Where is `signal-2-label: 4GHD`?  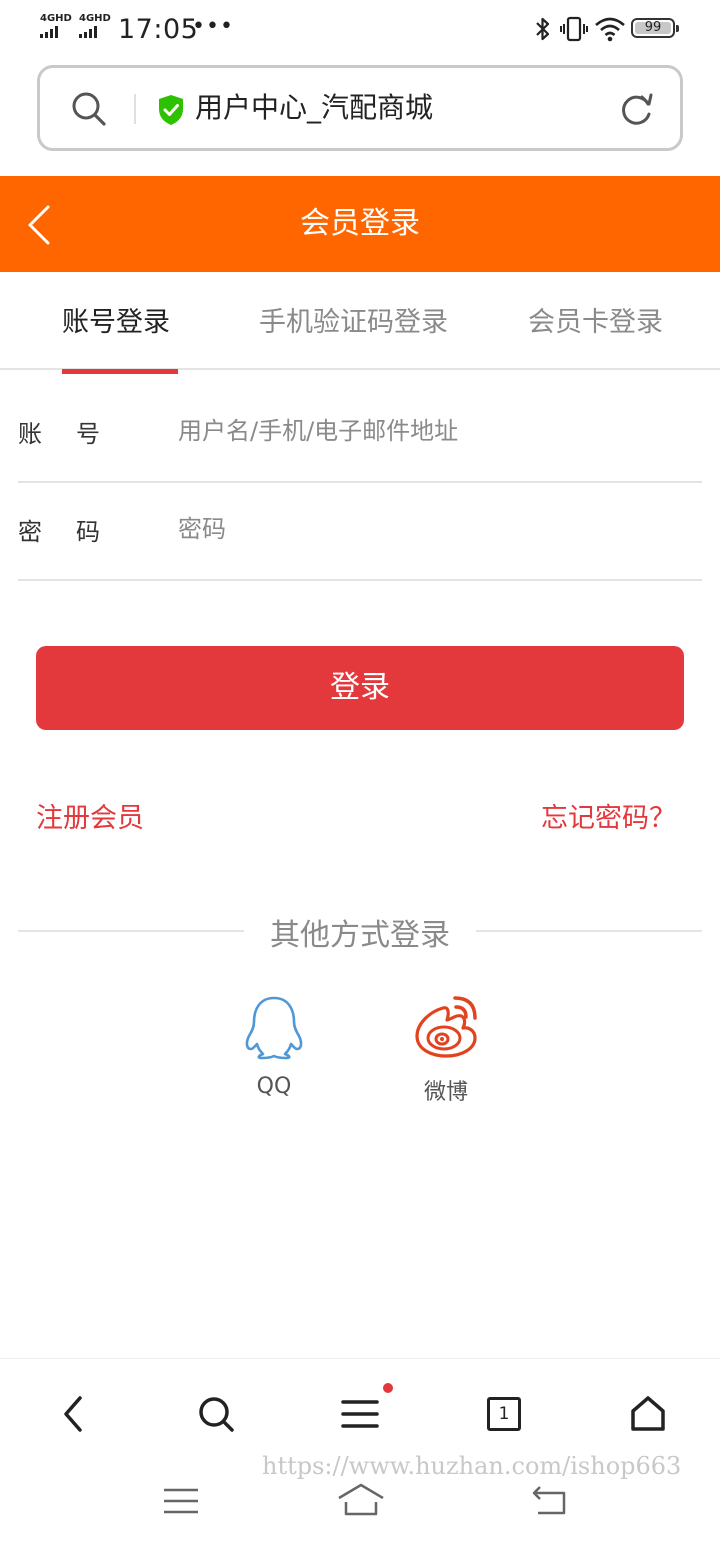
signal-2-label: 4GHD is located at coordinates (95, 18).